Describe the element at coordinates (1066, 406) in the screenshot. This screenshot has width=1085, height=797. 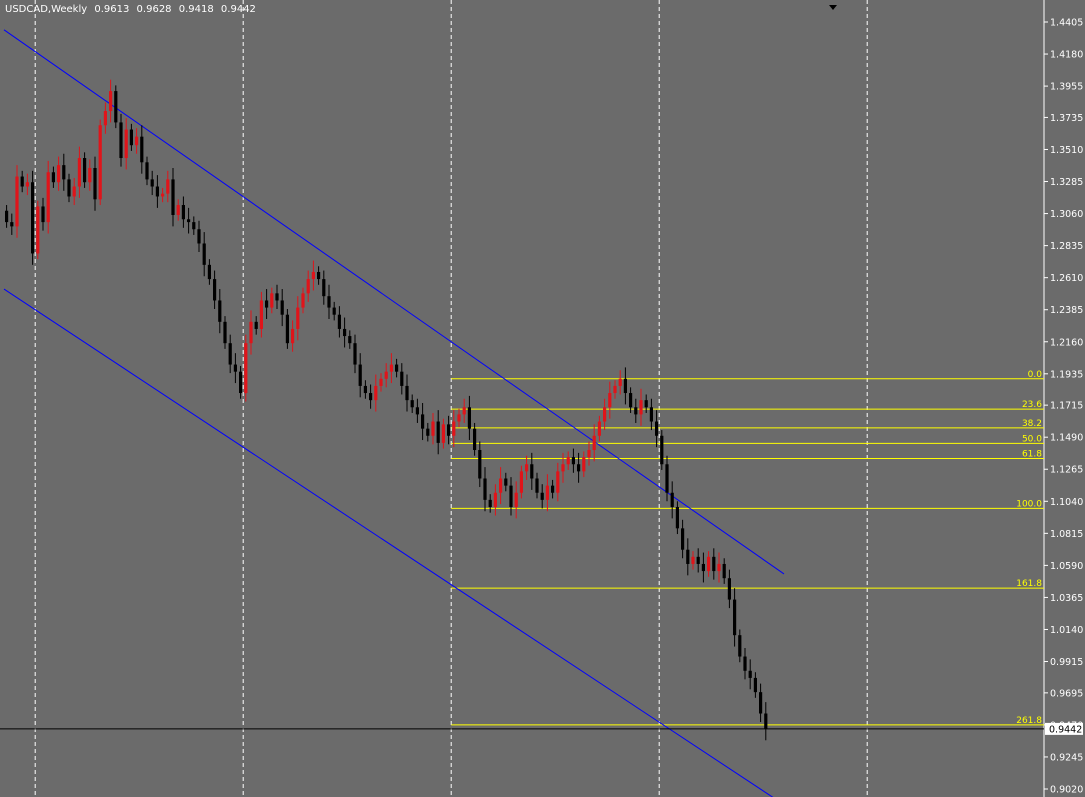
I see `price-tick-label-12: 1.1715` at that location.